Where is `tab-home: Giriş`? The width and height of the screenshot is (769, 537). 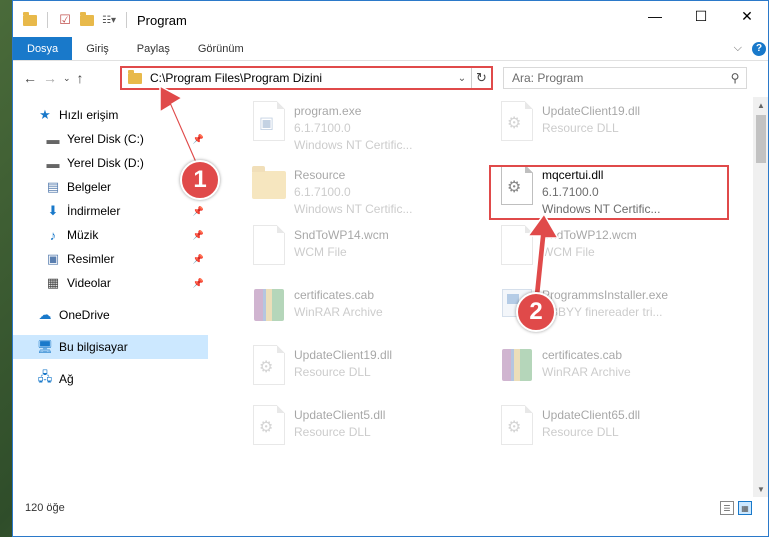
tab-home: Giriş is located at coordinates (97, 48).